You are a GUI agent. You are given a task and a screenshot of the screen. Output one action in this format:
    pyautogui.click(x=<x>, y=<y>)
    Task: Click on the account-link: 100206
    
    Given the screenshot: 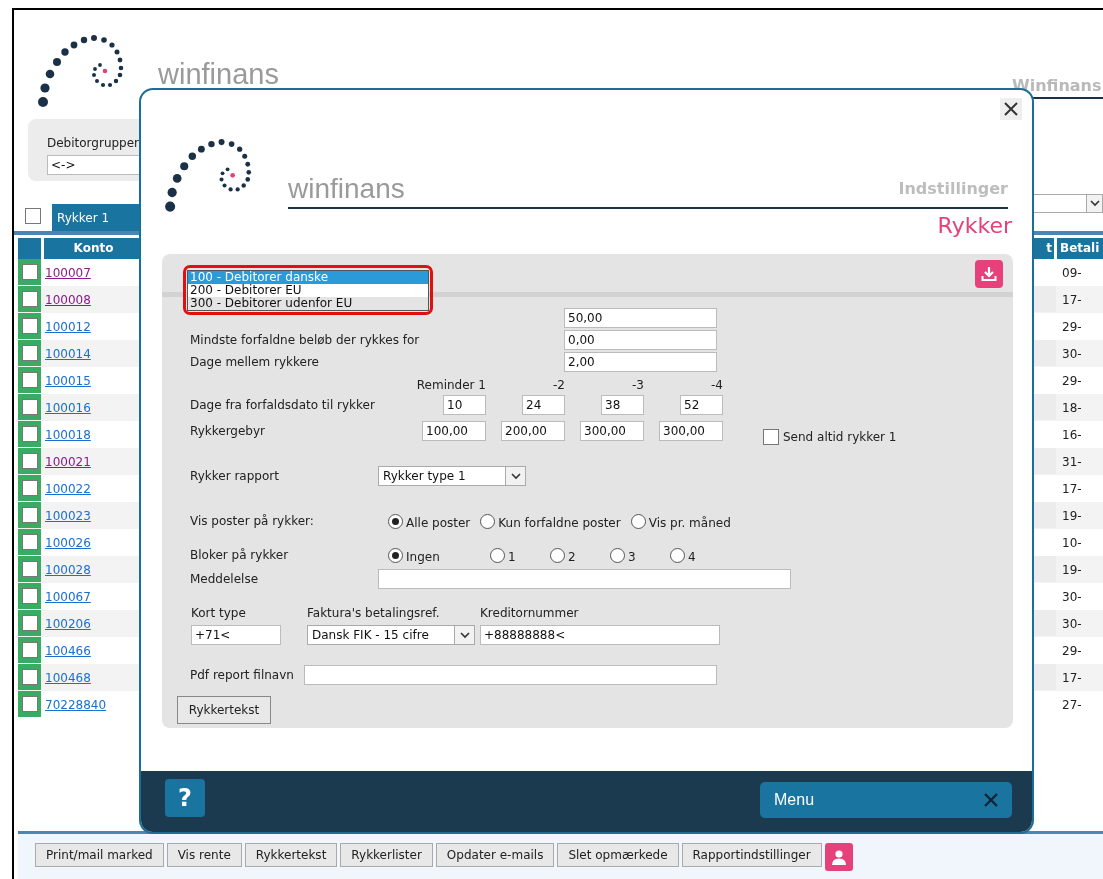 What is the action you would take?
    pyautogui.click(x=68, y=623)
    